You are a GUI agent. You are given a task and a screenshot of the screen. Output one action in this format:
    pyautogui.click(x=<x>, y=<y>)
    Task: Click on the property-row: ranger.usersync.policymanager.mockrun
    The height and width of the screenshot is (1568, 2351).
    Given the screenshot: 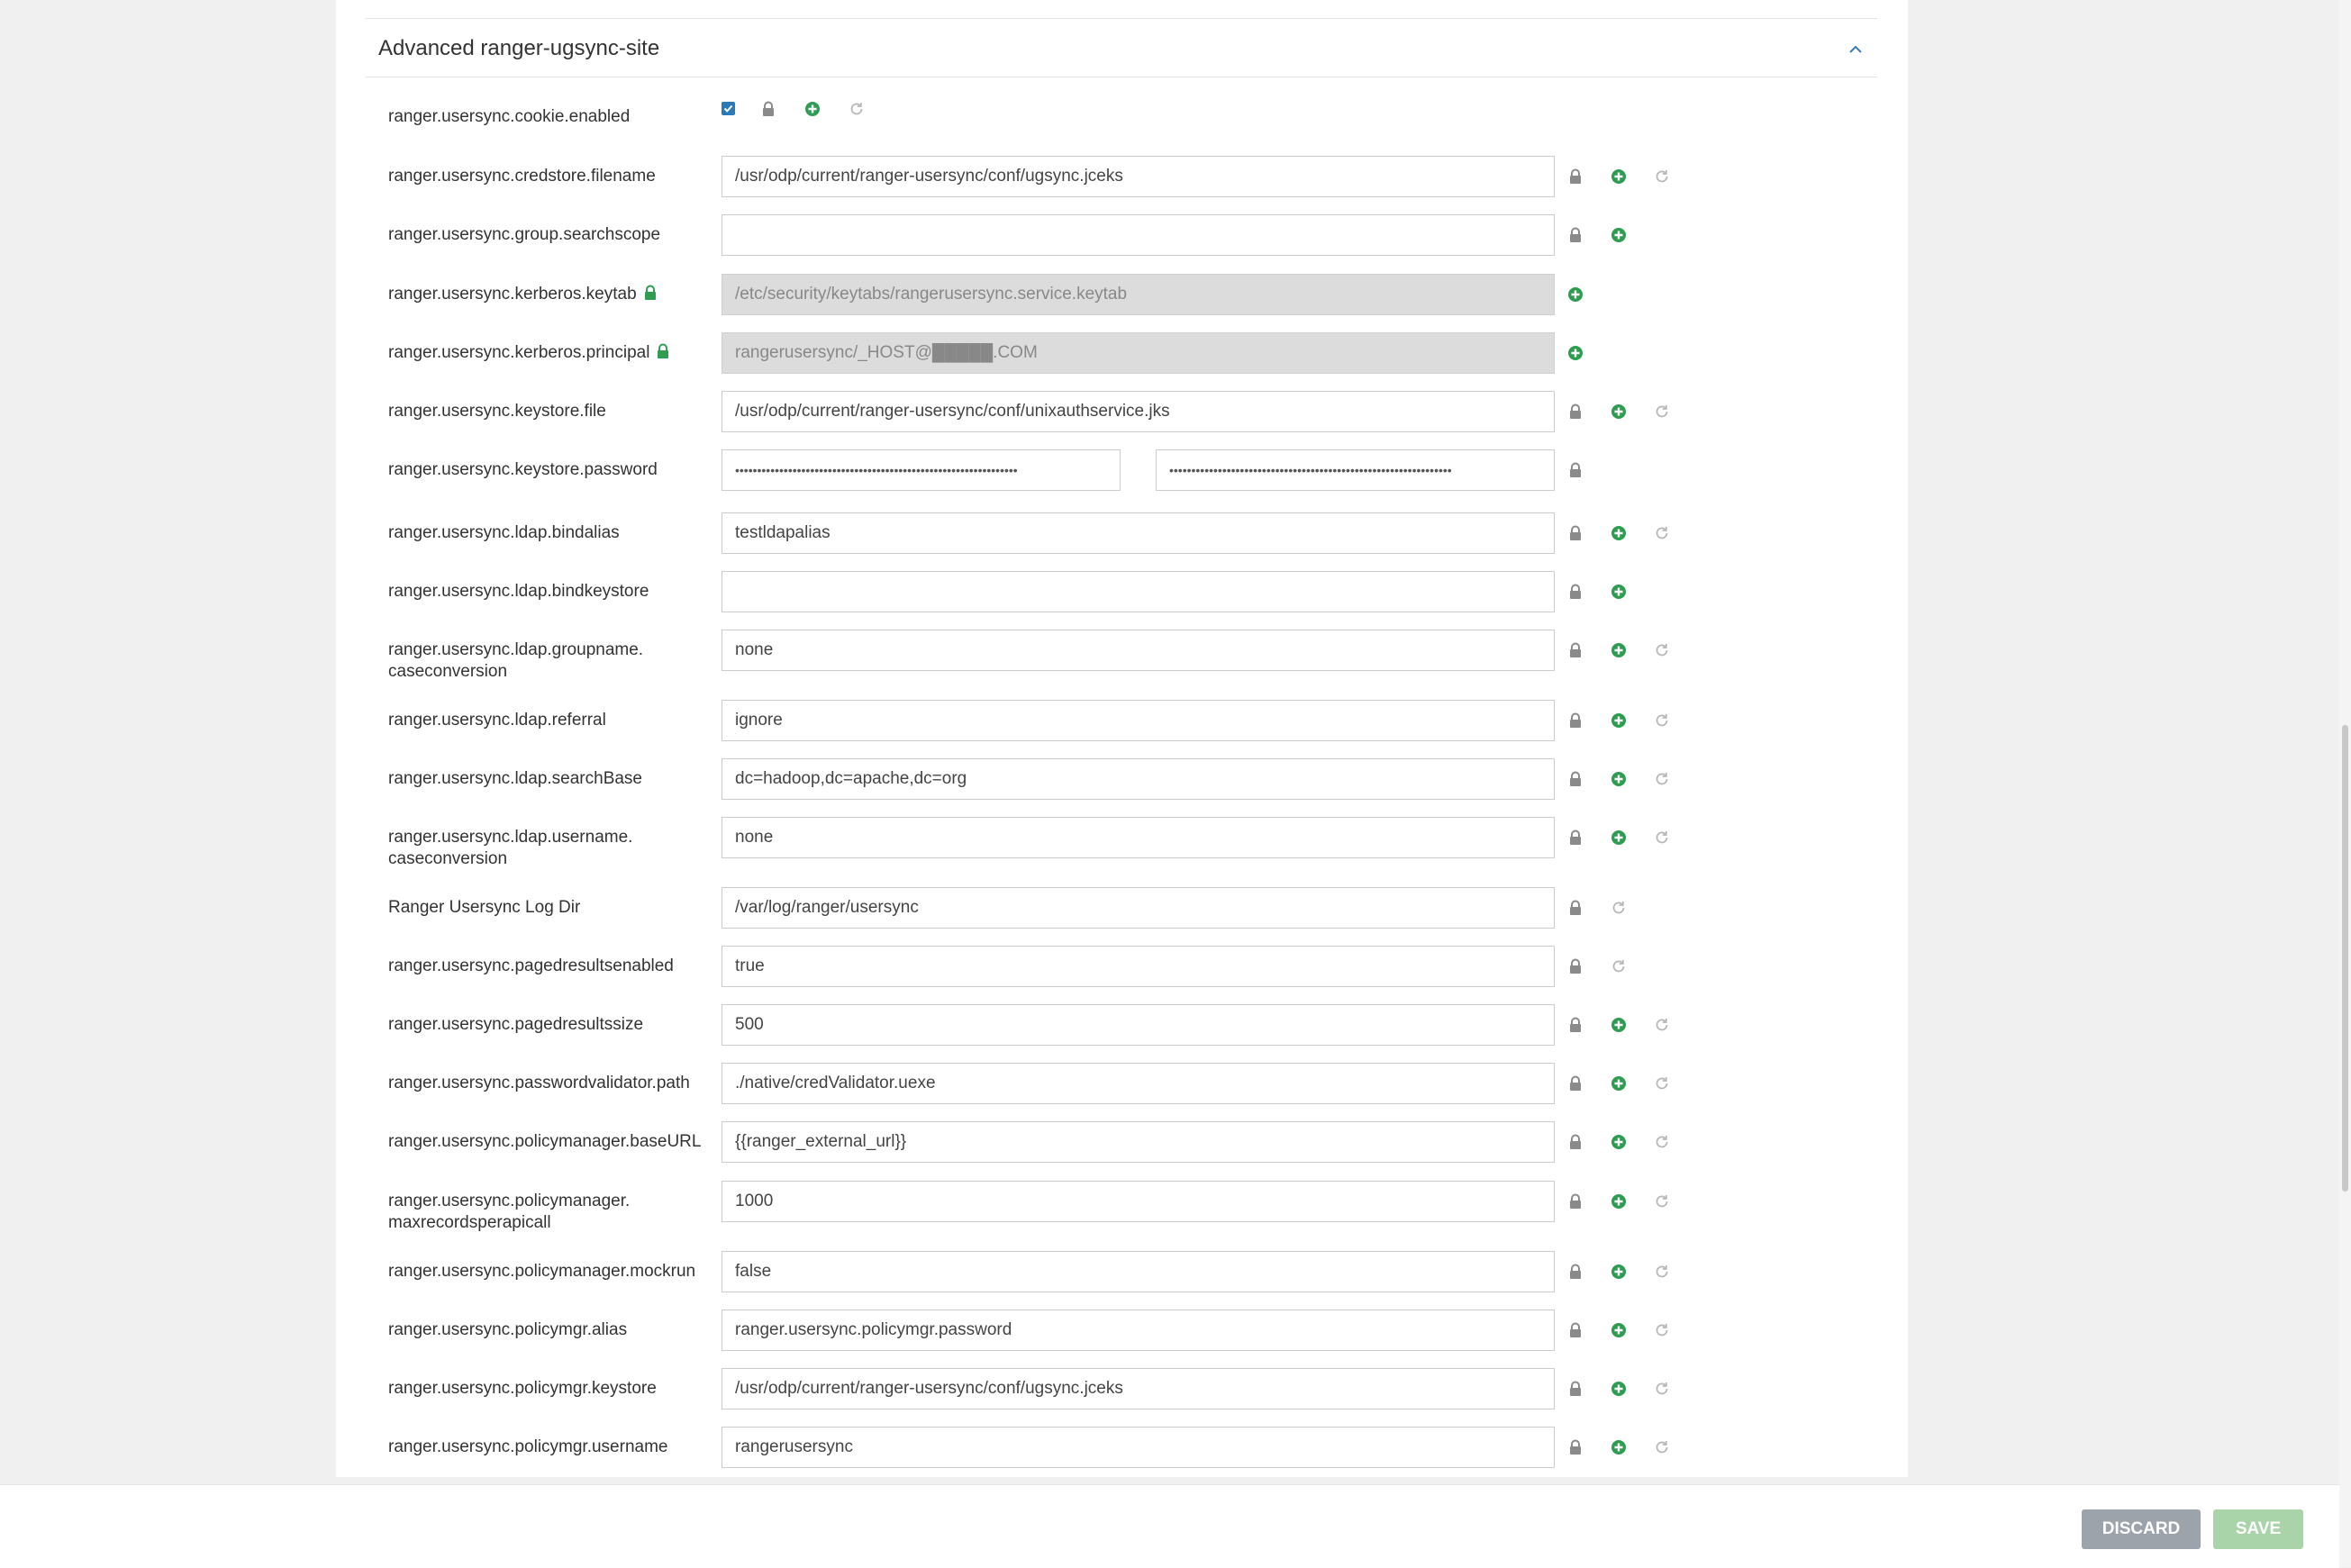 What is the action you would take?
    pyautogui.click(x=1122, y=1273)
    